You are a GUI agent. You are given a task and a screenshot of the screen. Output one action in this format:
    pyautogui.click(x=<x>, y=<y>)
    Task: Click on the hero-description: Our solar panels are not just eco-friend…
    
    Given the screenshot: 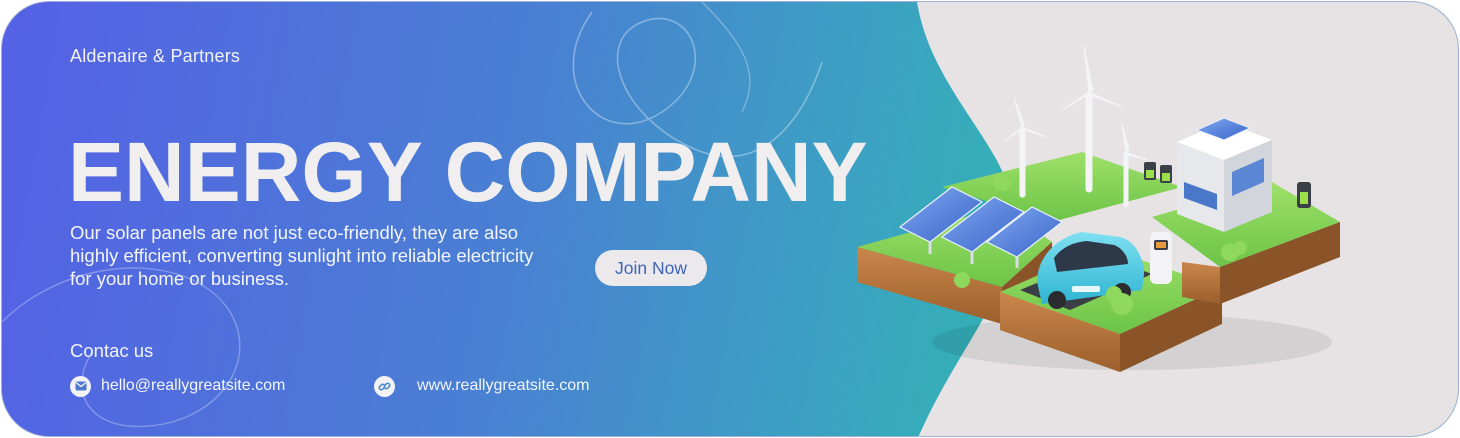 What is the action you would take?
    pyautogui.click(x=302, y=255)
    